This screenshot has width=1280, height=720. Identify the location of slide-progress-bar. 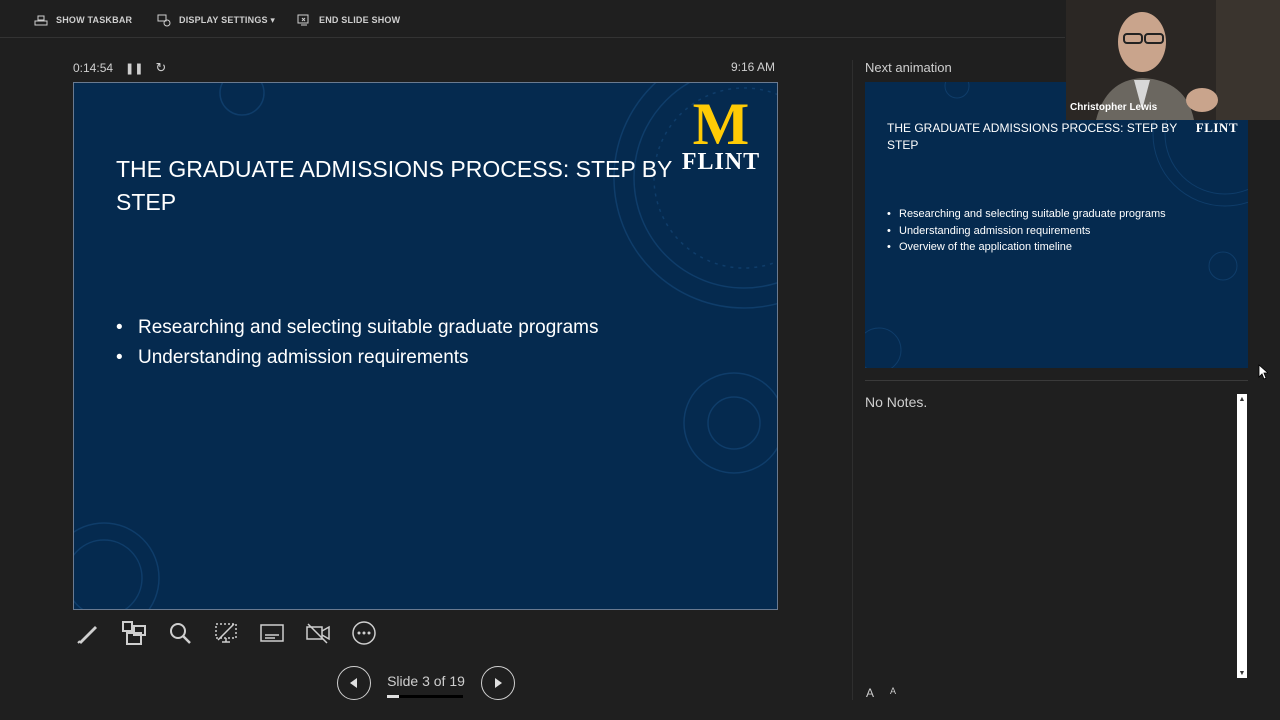
(425, 696).